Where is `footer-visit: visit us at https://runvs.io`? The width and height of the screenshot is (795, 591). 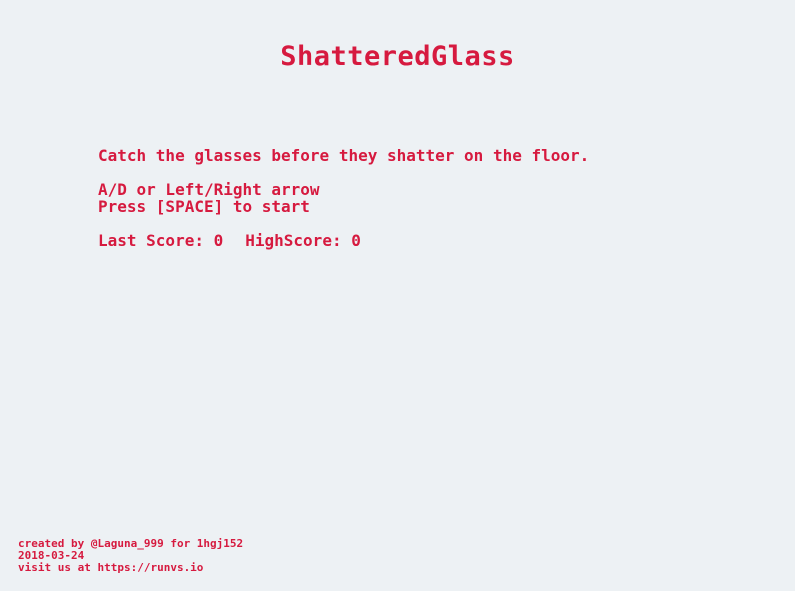 footer-visit: visit us at https://runvs.io is located at coordinates (111, 567).